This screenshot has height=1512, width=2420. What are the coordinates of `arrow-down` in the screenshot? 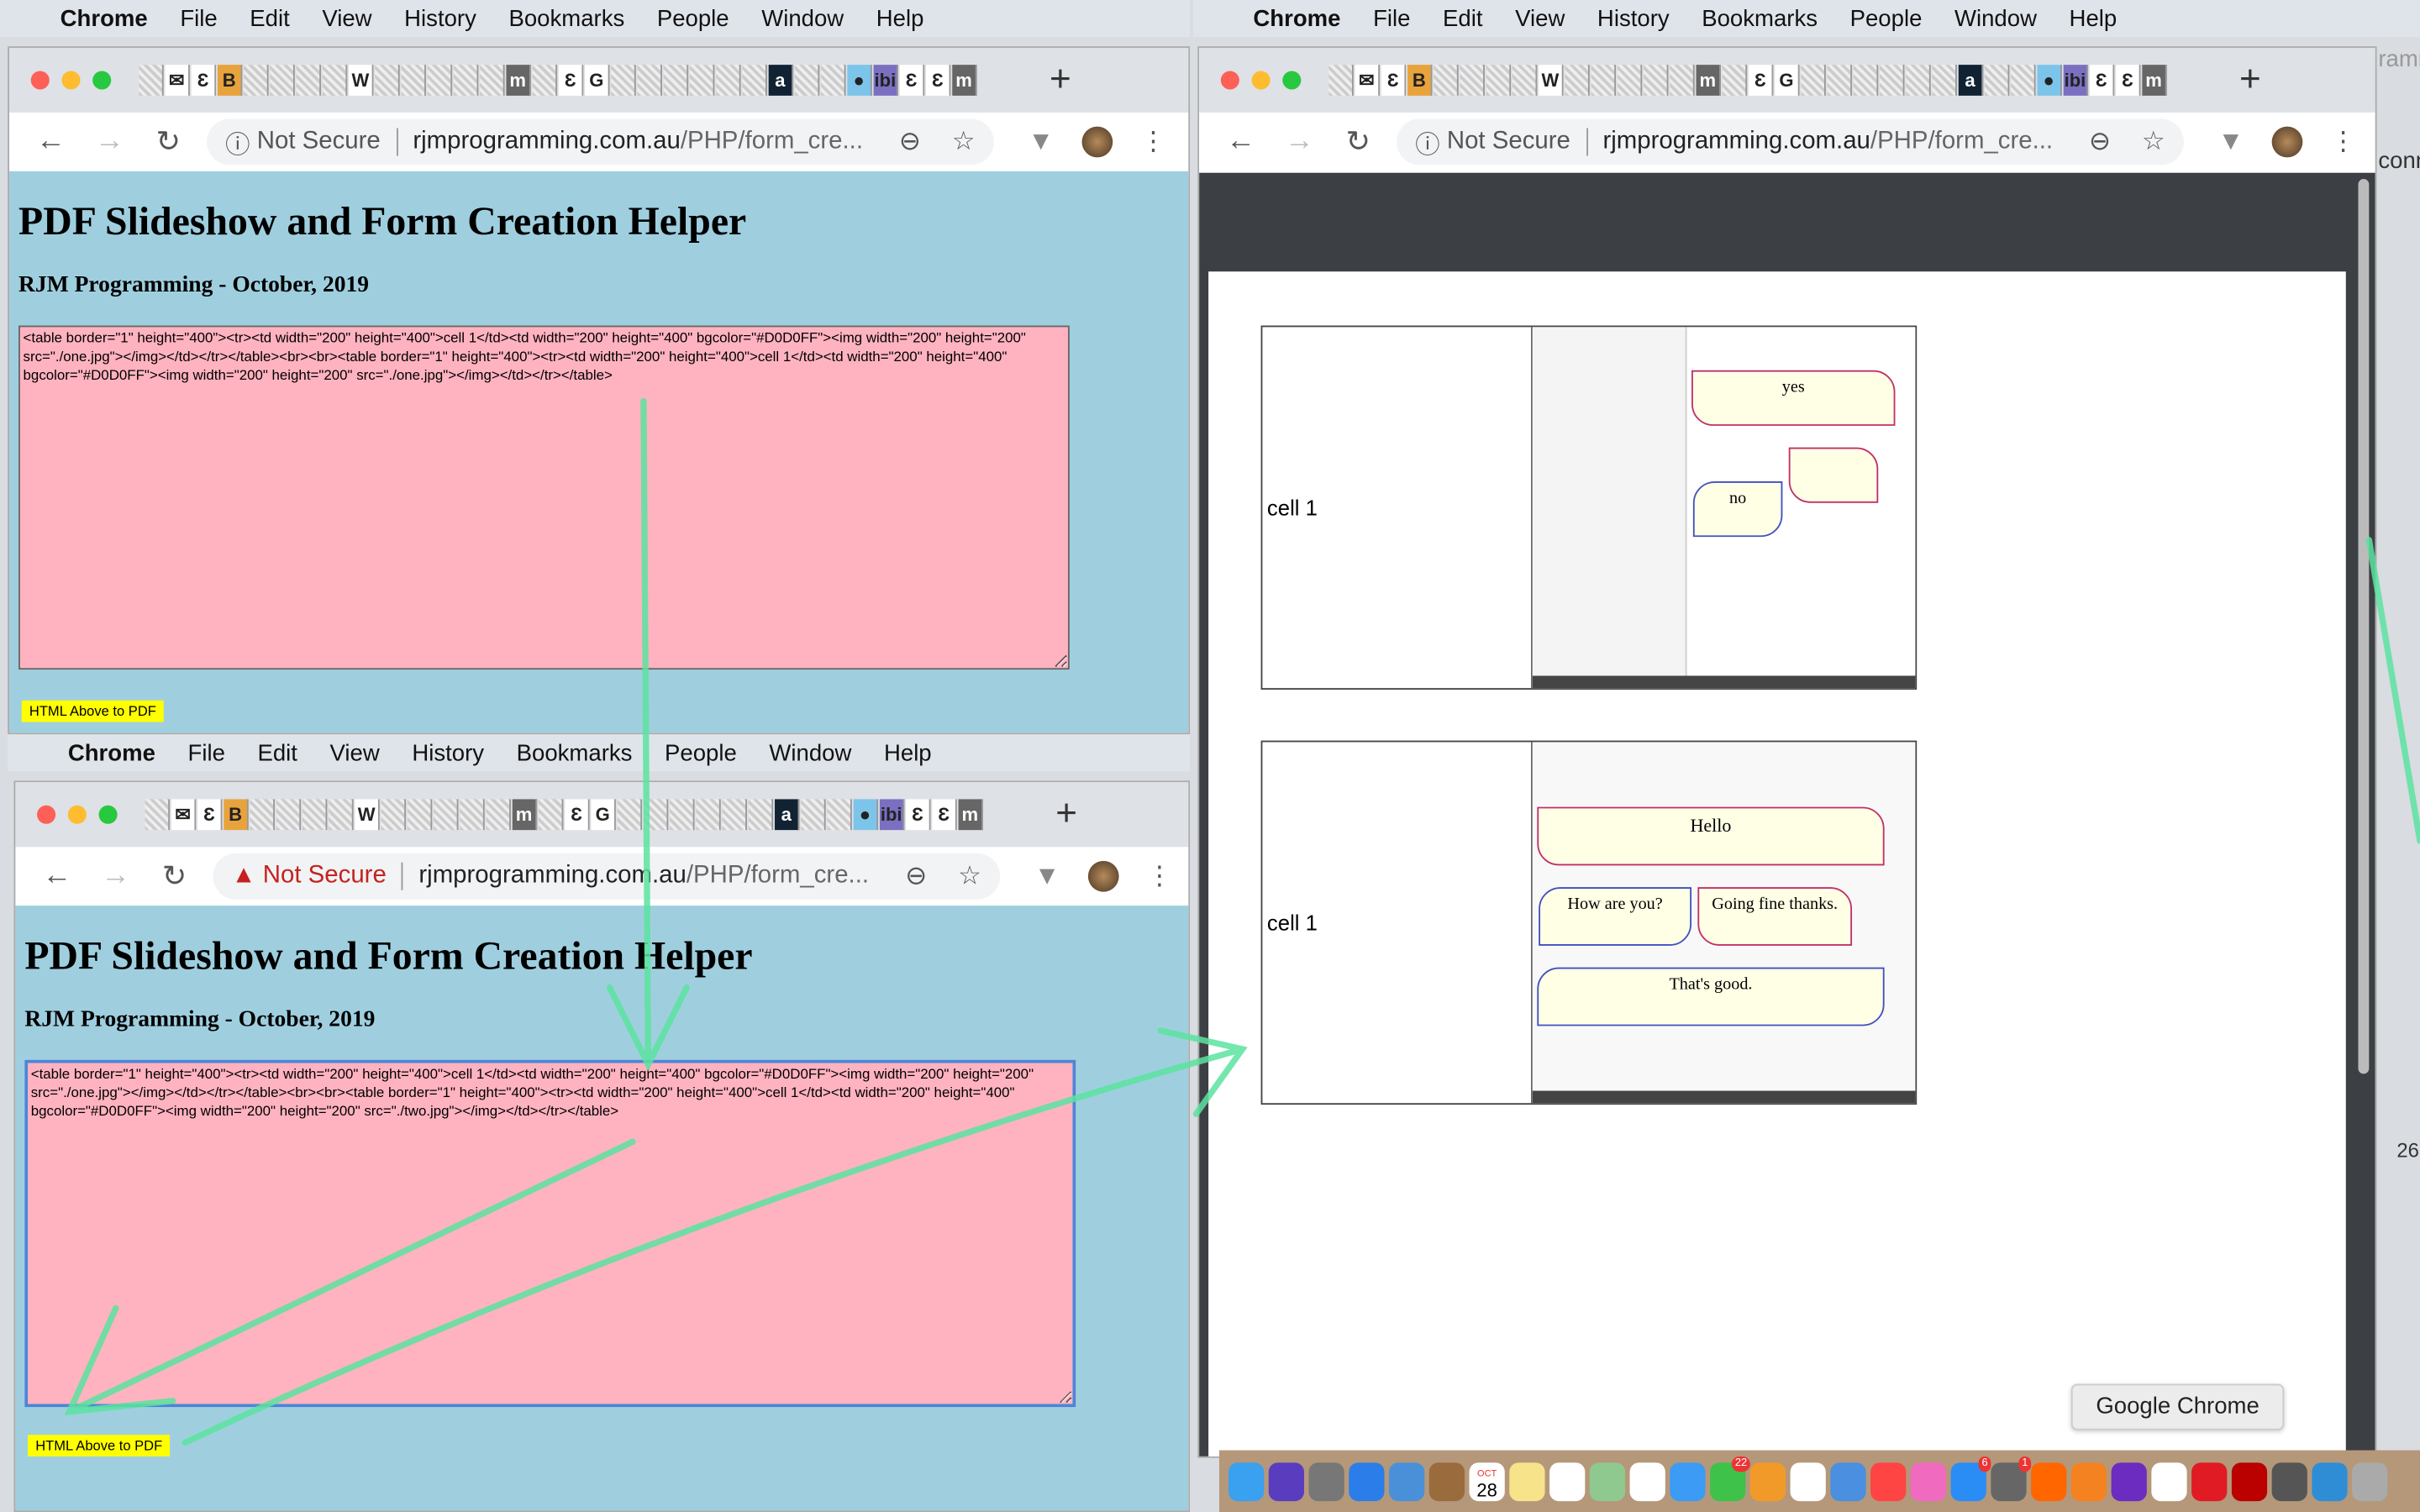 It's located at (646, 732).